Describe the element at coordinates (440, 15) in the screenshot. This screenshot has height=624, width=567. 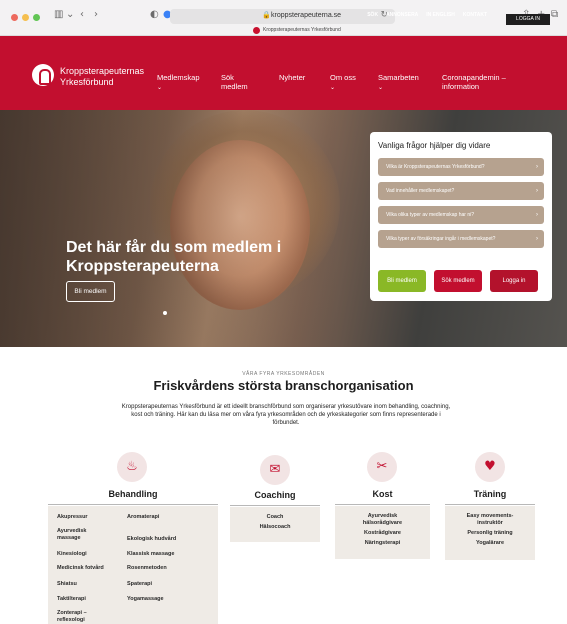
I see `top-link-english: IN ENGLISH` at that location.